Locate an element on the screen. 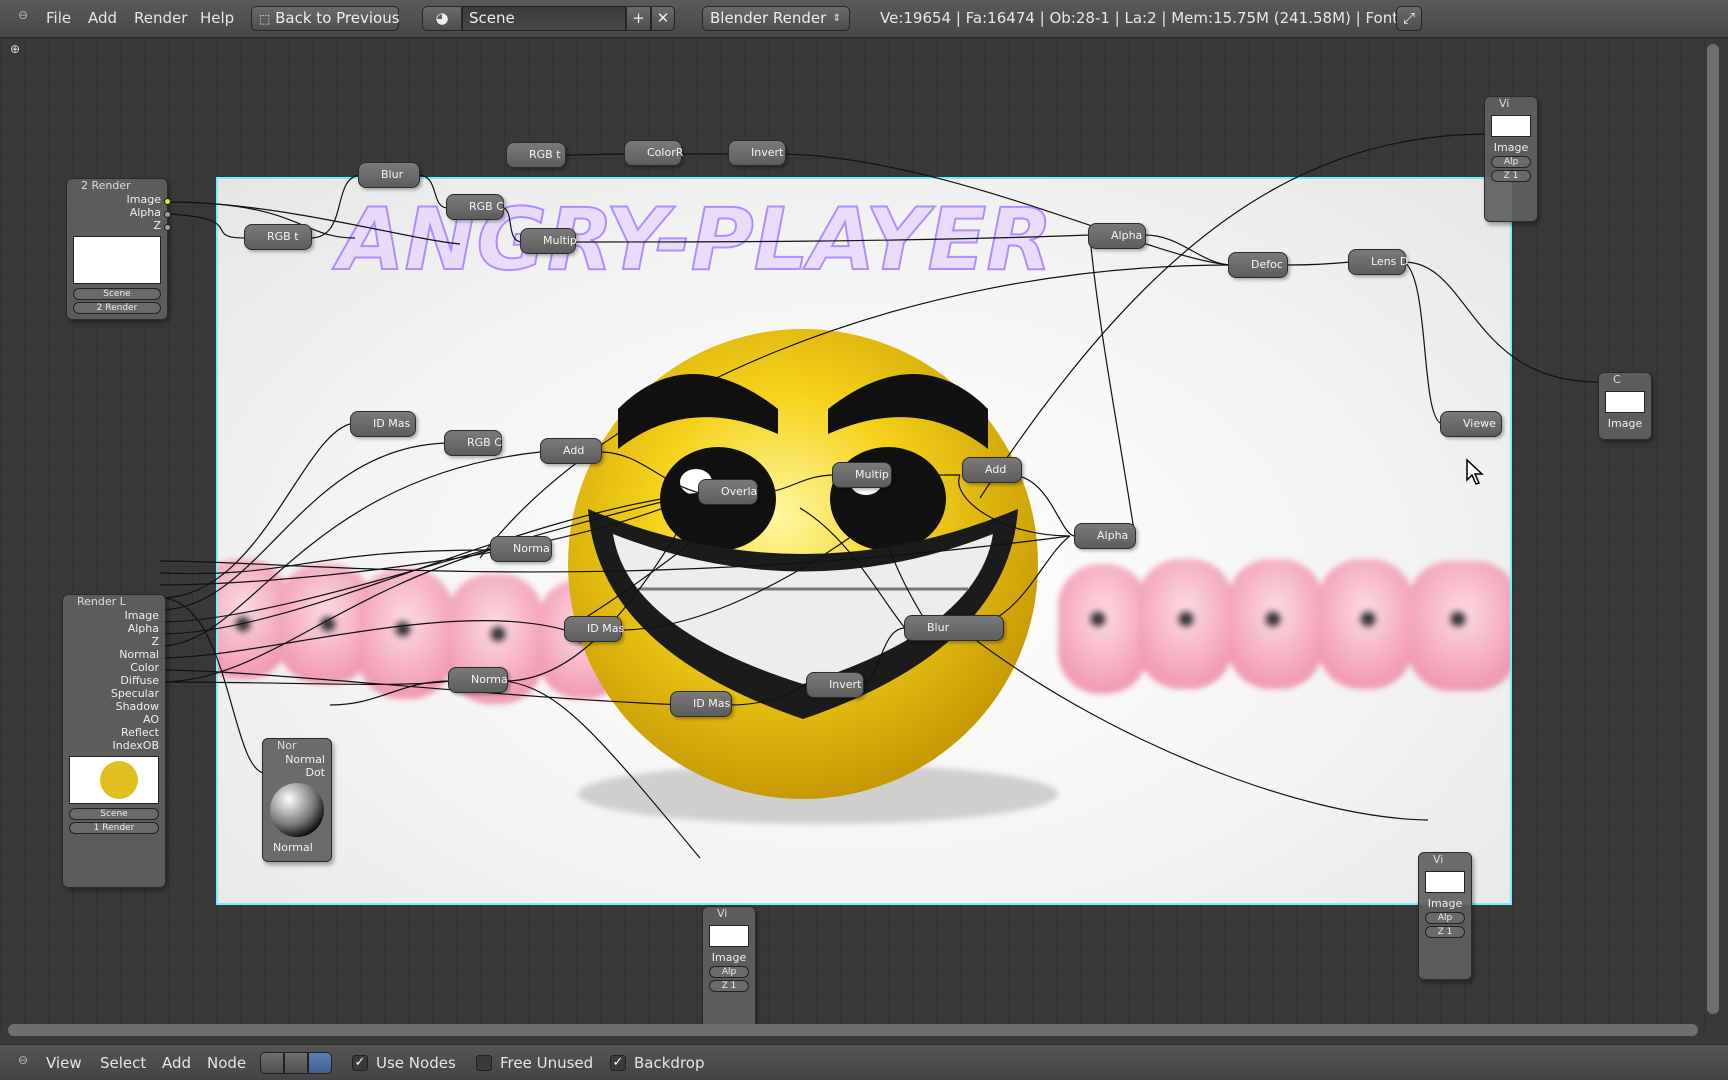 The width and height of the screenshot is (1728, 1080). rgb-curves-node-2: RGB C is located at coordinates (475, 207).